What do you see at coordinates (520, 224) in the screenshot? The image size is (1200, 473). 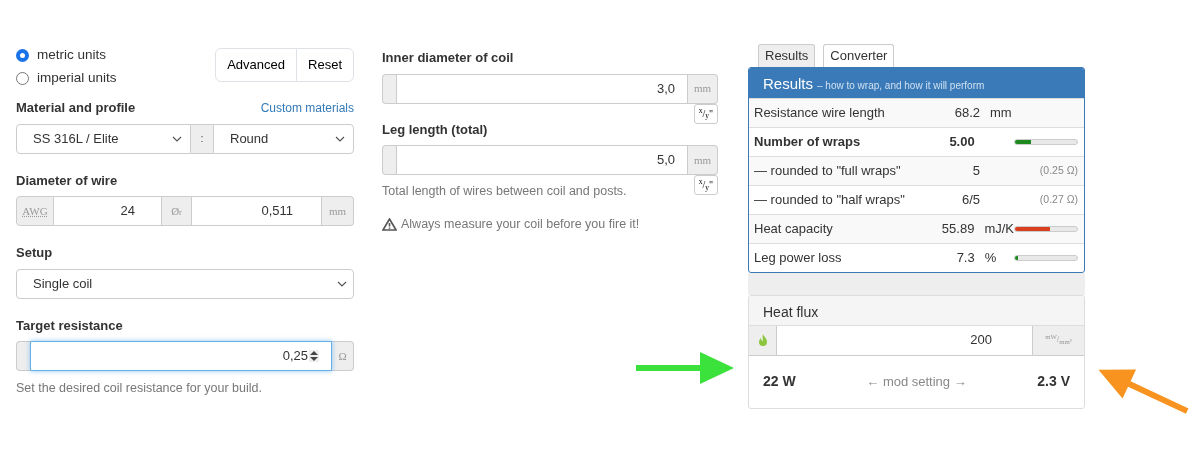 I see `warning-text: Always measure your coil before you fire it!` at bounding box center [520, 224].